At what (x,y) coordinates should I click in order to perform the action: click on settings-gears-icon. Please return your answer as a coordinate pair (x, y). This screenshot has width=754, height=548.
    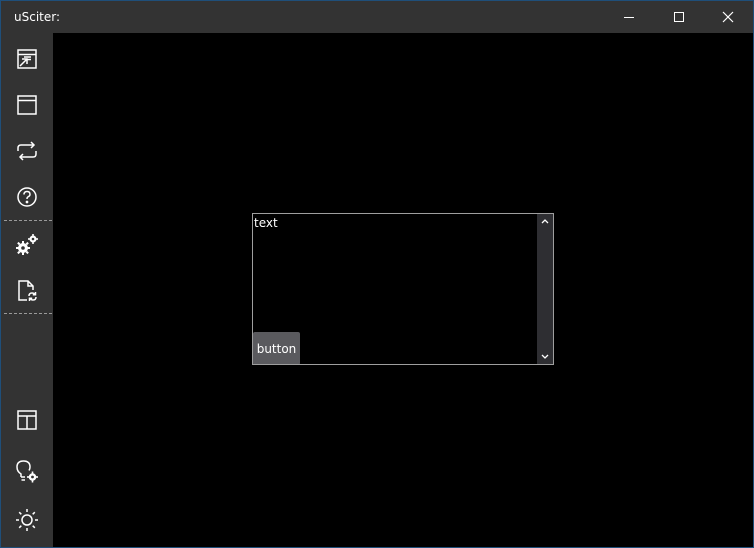
    Looking at the image, I should click on (27, 245).